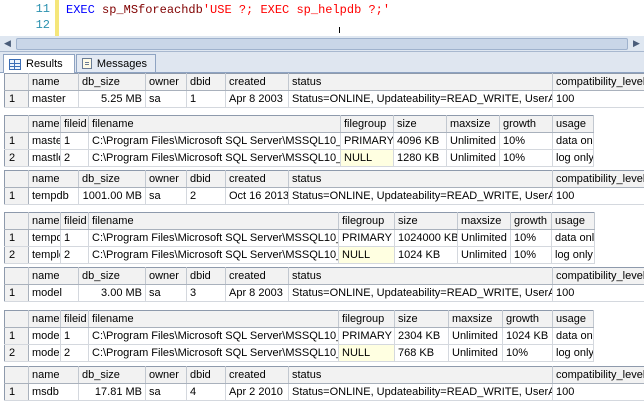 This screenshot has height=408, width=644. Describe the element at coordinates (44, 238) in the screenshot. I see `grid-cell: tempdev` at that location.